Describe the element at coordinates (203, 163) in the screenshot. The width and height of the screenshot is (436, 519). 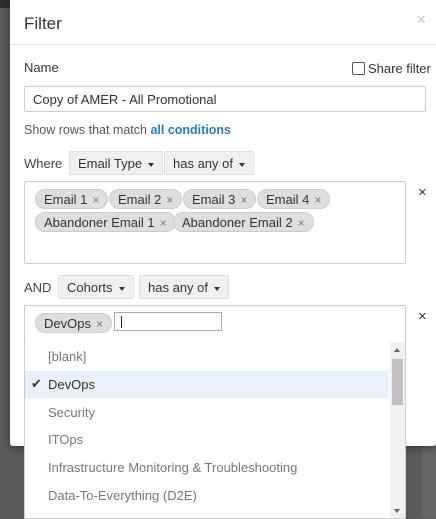
I see `condition-1-operator-value: has any of` at that location.